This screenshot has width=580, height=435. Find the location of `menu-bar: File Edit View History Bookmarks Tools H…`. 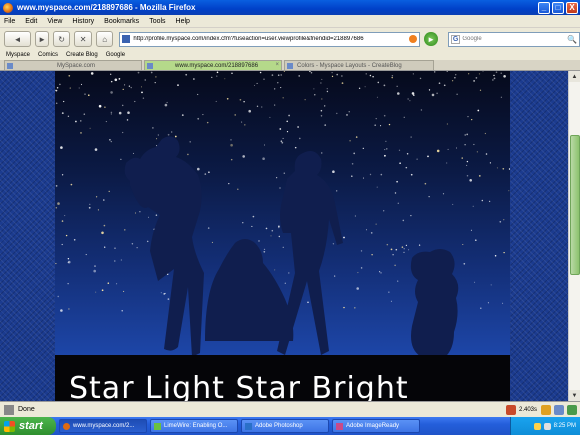

menu-bar: File Edit View History Bookmarks Tools H… is located at coordinates (290, 21).